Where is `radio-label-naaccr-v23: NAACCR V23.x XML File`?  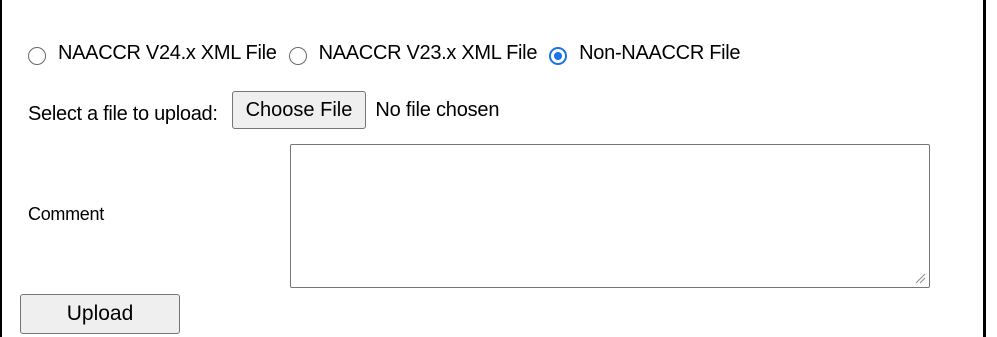 radio-label-naaccr-v23: NAACCR V23.x XML File is located at coordinates (428, 52).